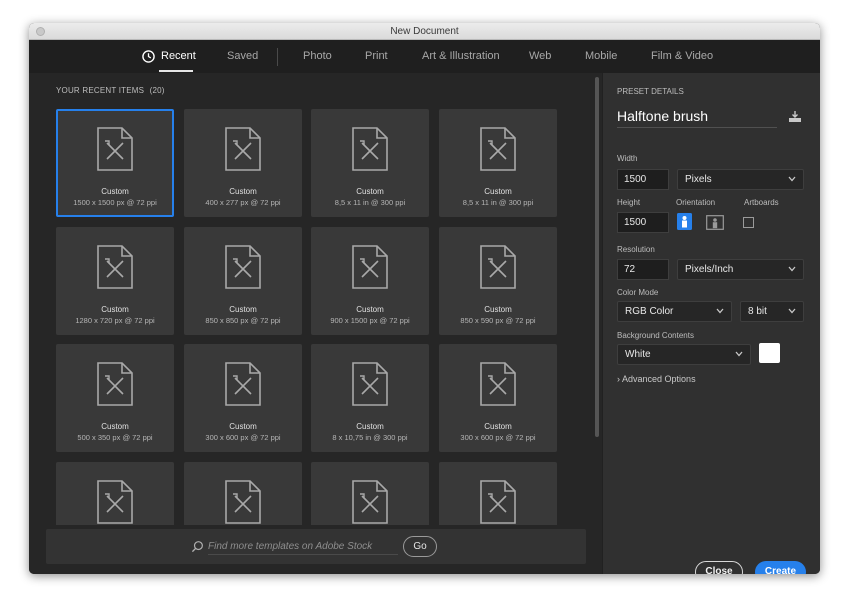 The width and height of the screenshot is (850, 610). Describe the element at coordinates (277, 57) in the screenshot. I see `tab-divider` at that location.